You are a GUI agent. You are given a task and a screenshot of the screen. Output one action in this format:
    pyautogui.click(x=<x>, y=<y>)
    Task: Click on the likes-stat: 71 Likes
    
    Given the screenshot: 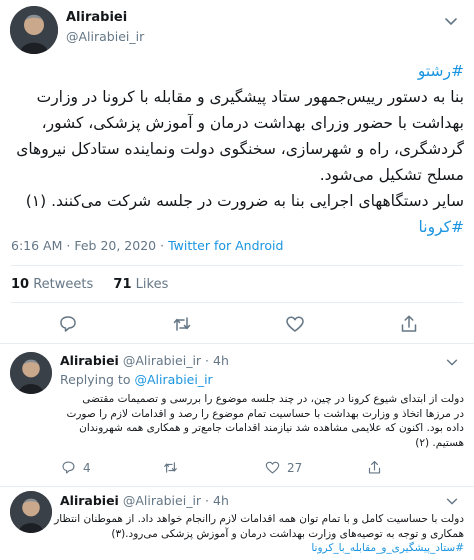 What is the action you would take?
    pyautogui.click(x=140, y=284)
    